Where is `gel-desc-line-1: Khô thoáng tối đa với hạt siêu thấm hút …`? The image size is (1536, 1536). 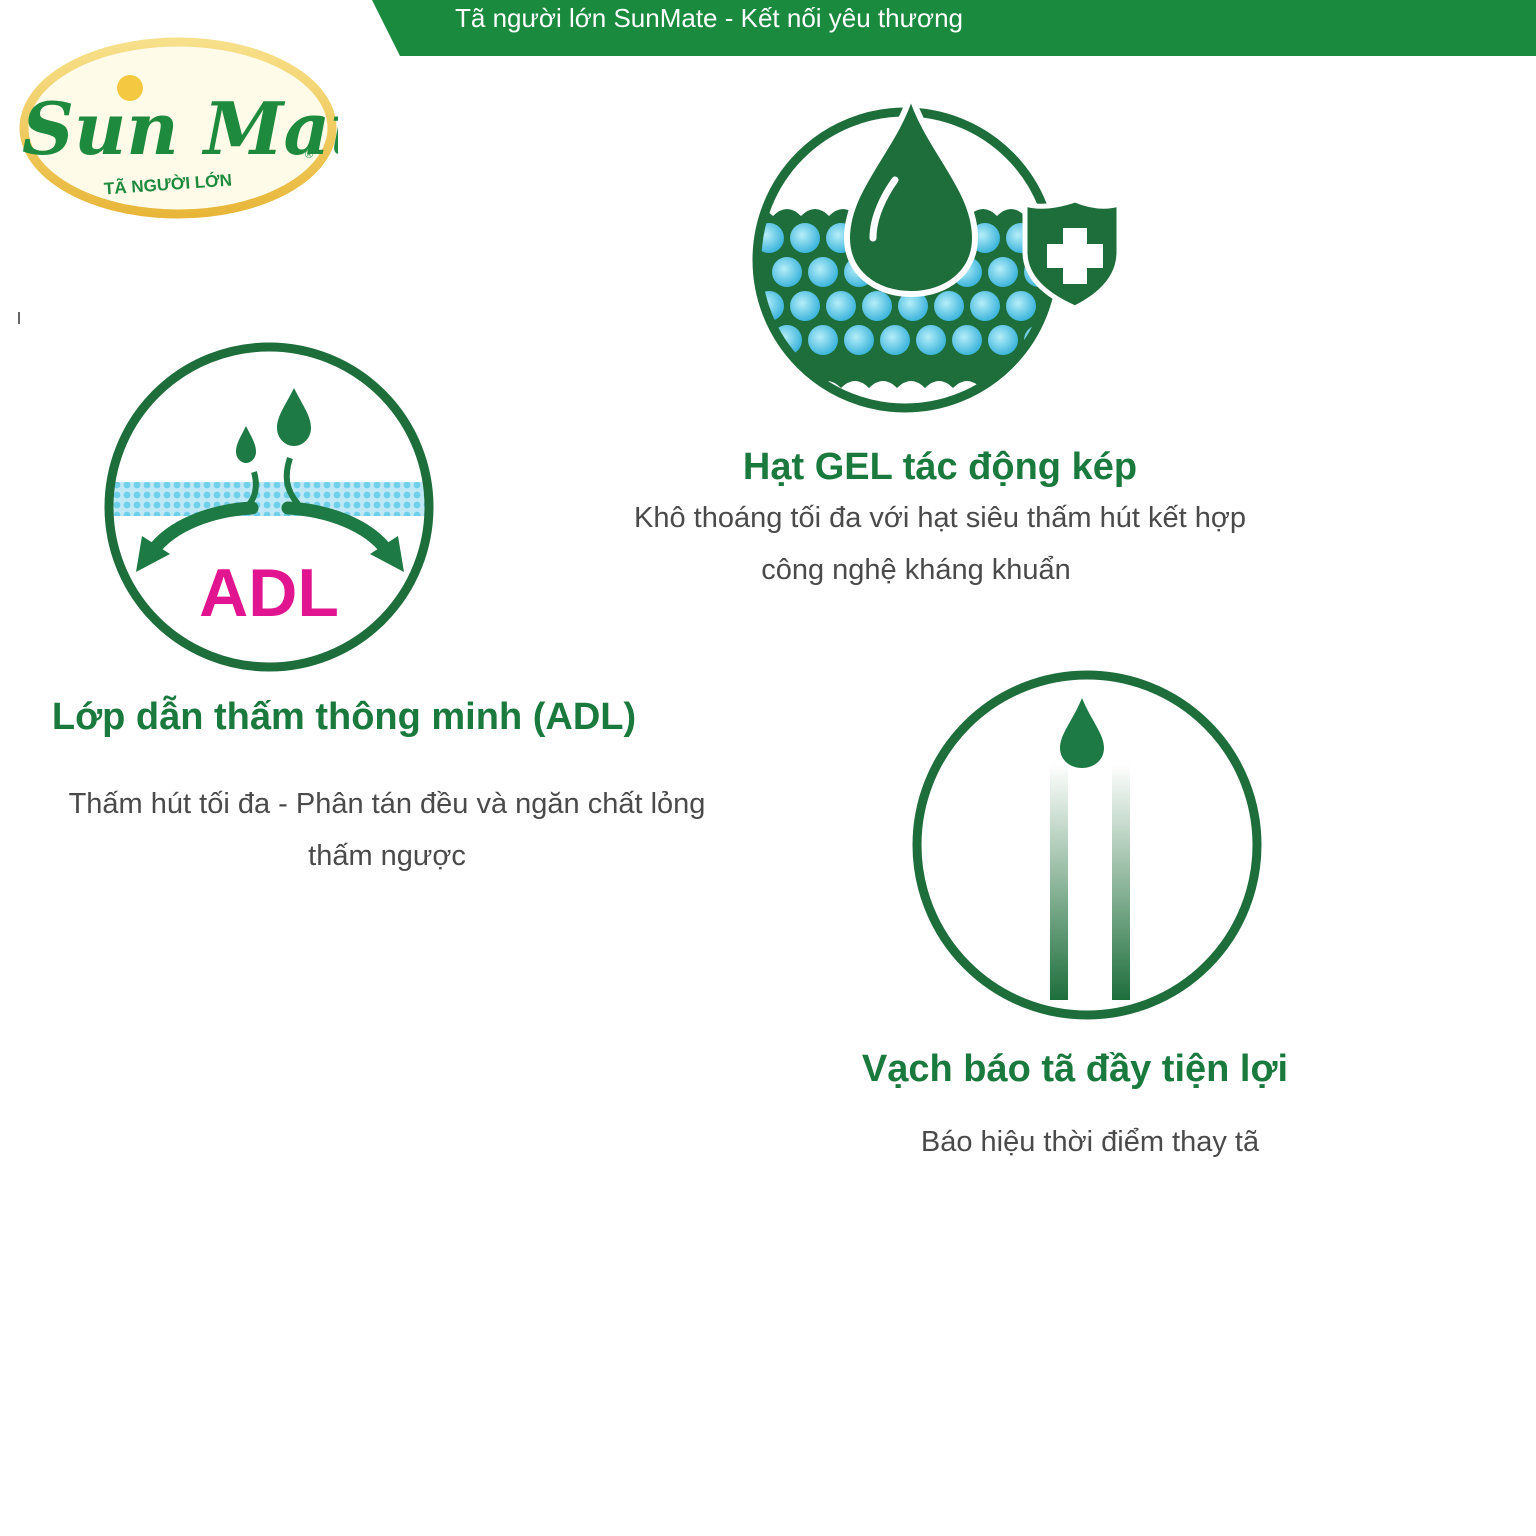
gel-desc-line-1: Khô thoáng tối đa với hạt siêu thấm hút … is located at coordinates (940, 518).